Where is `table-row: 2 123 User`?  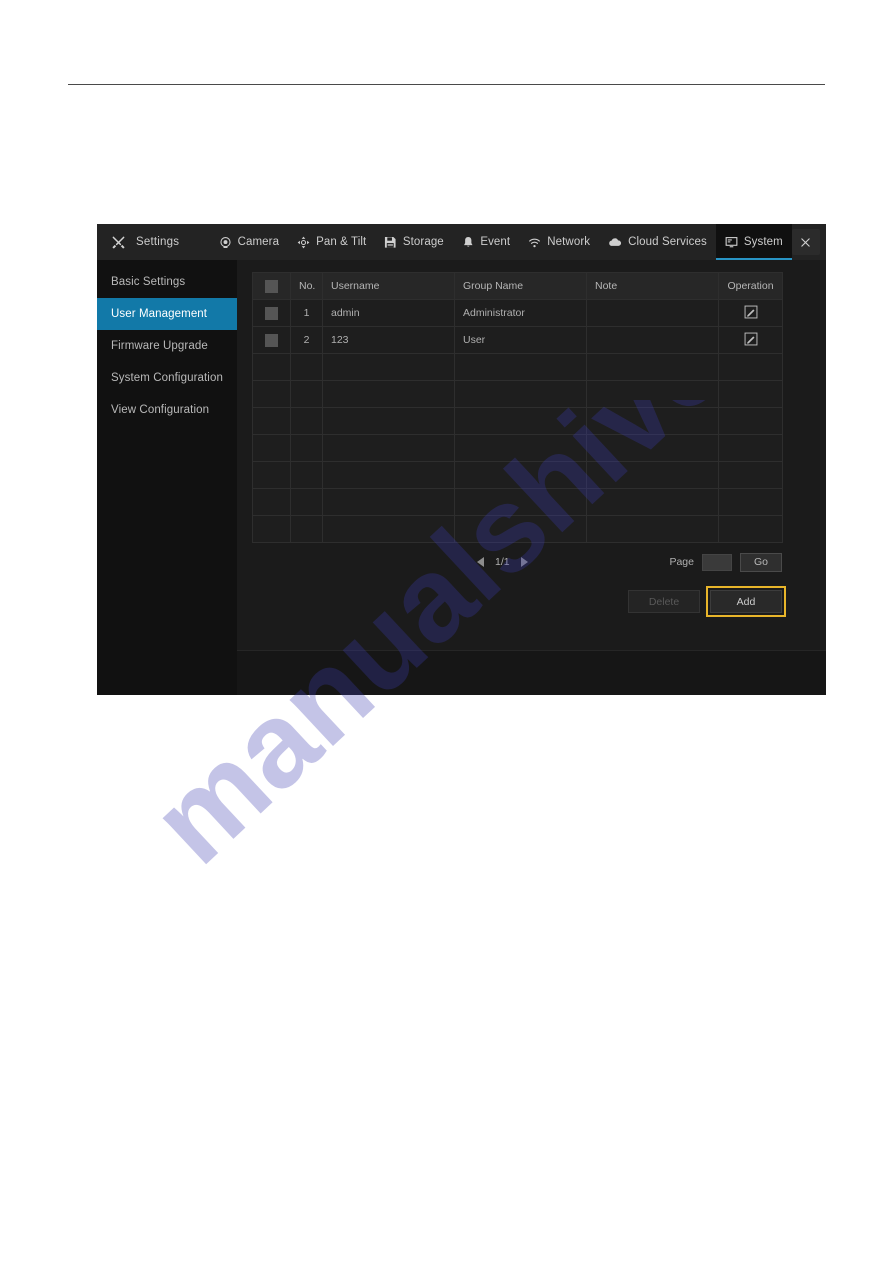 table-row: 2 123 User is located at coordinates (517, 340).